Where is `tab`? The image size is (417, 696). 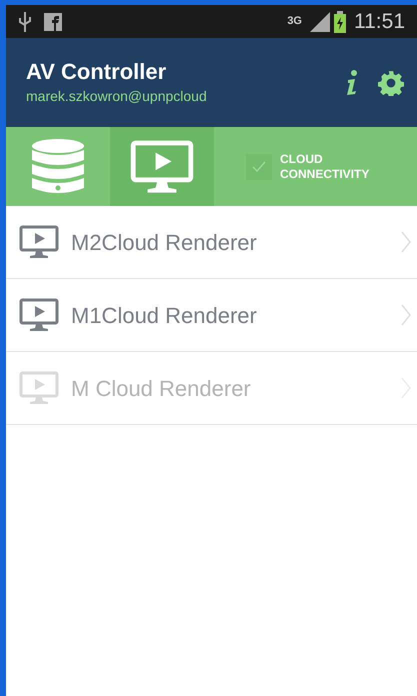
tab is located at coordinates (162, 166).